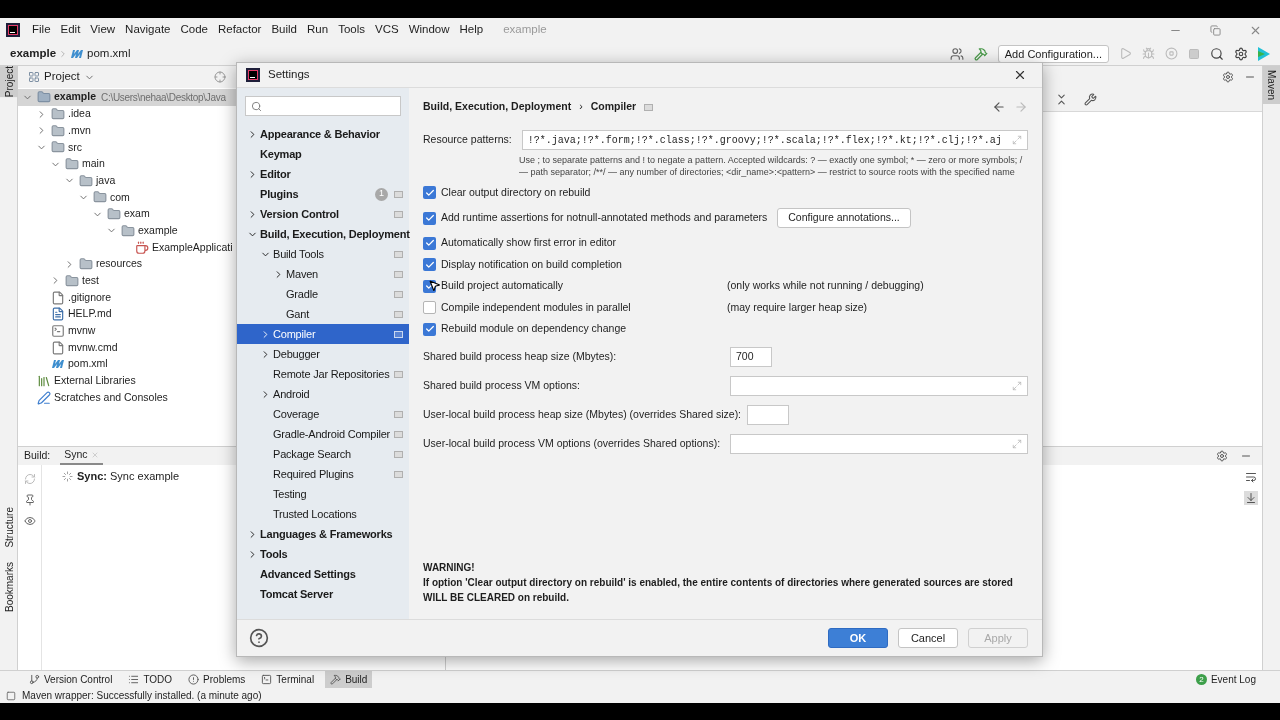 The width and height of the screenshot is (1280, 720). What do you see at coordinates (1271, 85) in the screenshot?
I see `tool-window-tab: Maven` at bounding box center [1271, 85].